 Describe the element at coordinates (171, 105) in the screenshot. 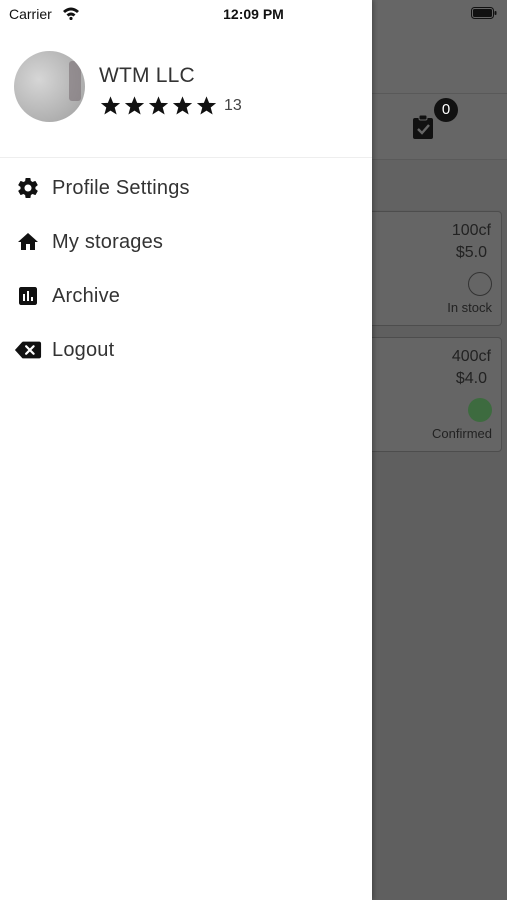

I see `rating-stars: 13` at that location.